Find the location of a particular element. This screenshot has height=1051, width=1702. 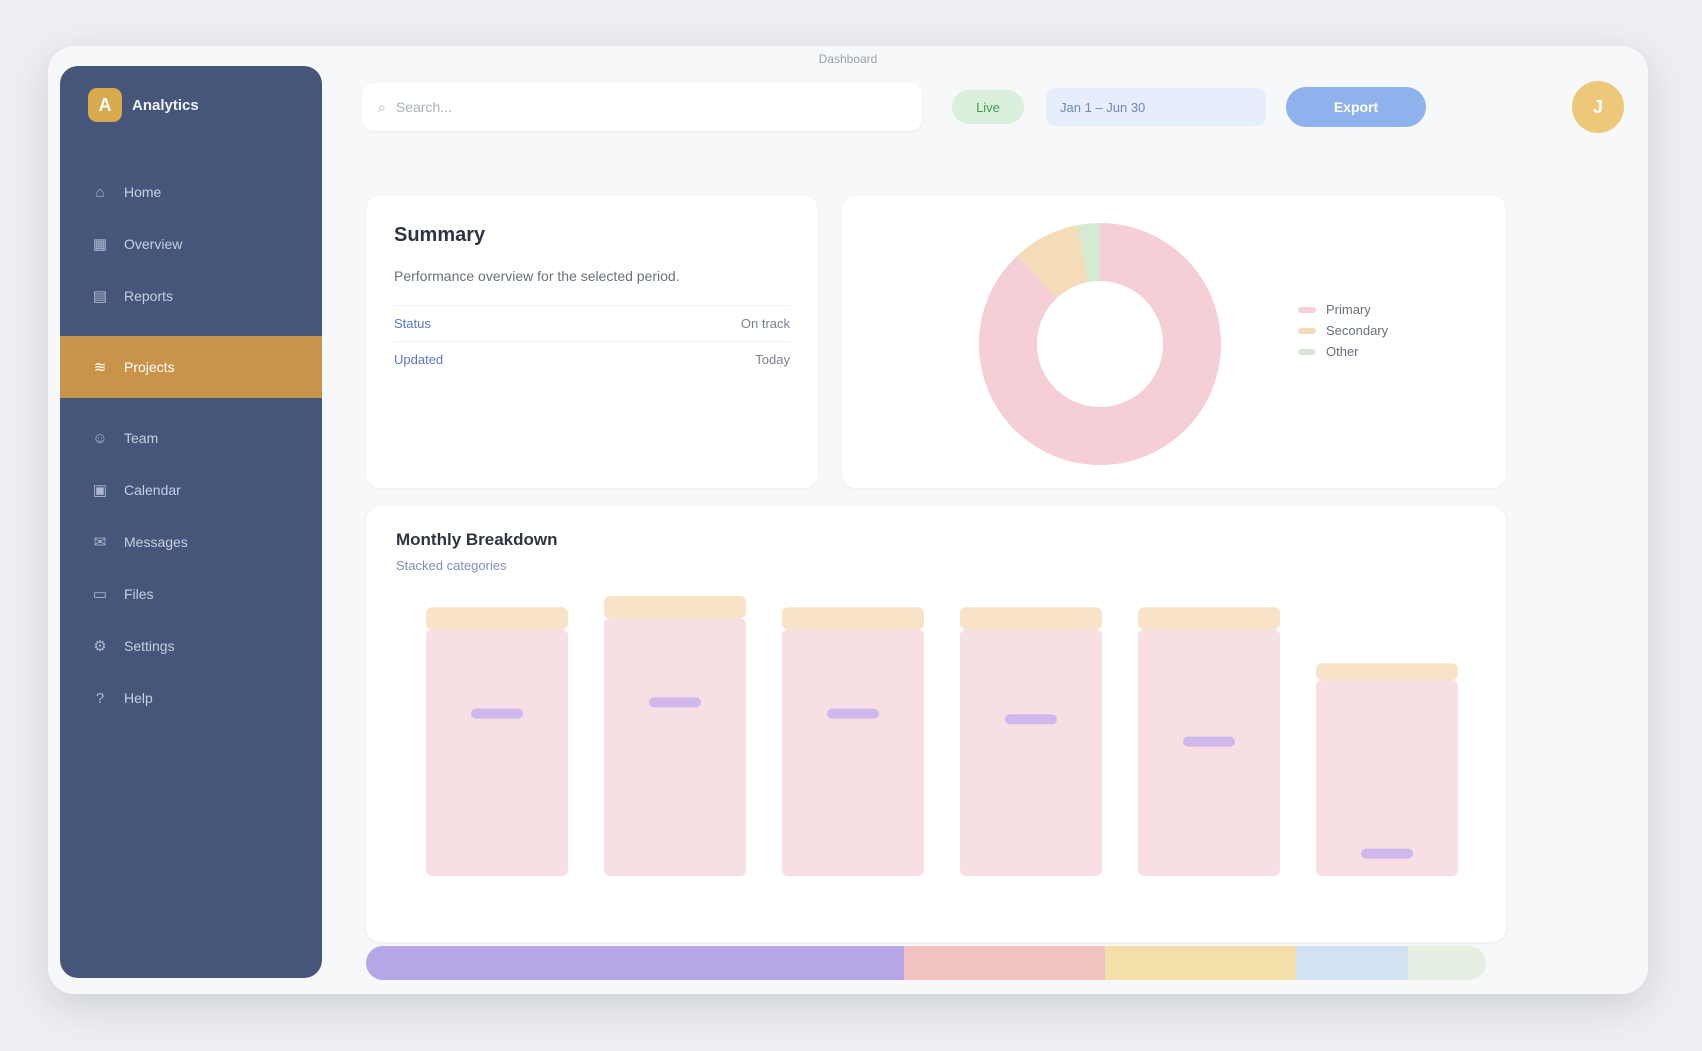

sidebar-item-label: Home is located at coordinates (143, 192).